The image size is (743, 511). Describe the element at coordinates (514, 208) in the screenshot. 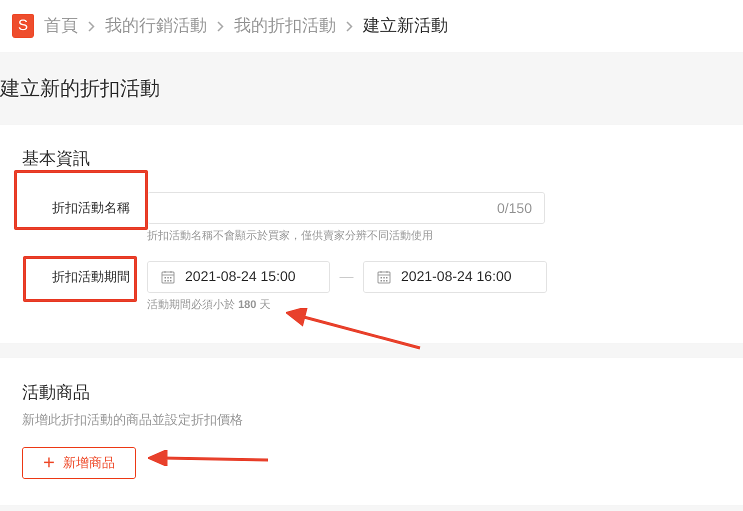

I see `character-counter: 0/150` at that location.